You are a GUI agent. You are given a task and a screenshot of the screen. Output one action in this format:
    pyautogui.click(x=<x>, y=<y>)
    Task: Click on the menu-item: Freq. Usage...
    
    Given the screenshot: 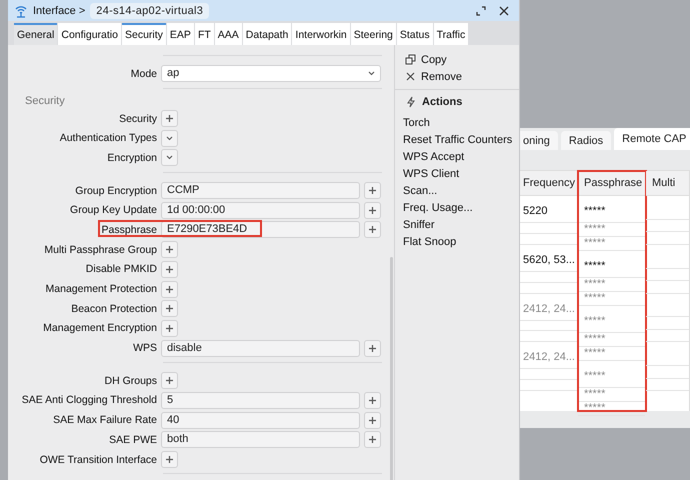 What is the action you would take?
    pyautogui.click(x=457, y=207)
    